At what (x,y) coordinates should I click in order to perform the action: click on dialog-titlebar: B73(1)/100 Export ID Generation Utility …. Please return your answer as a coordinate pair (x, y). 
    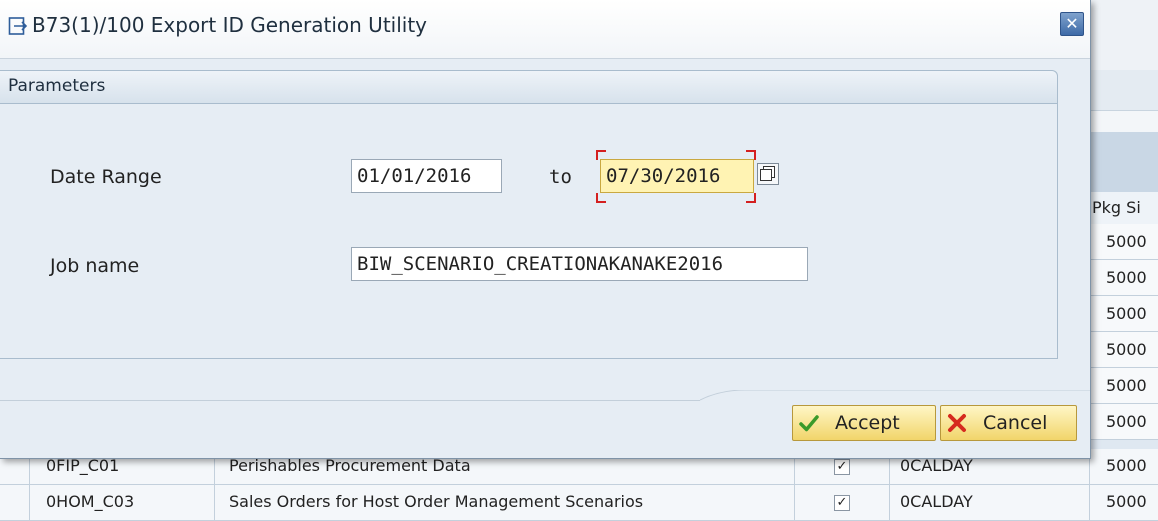
    Looking at the image, I should click on (545, 29).